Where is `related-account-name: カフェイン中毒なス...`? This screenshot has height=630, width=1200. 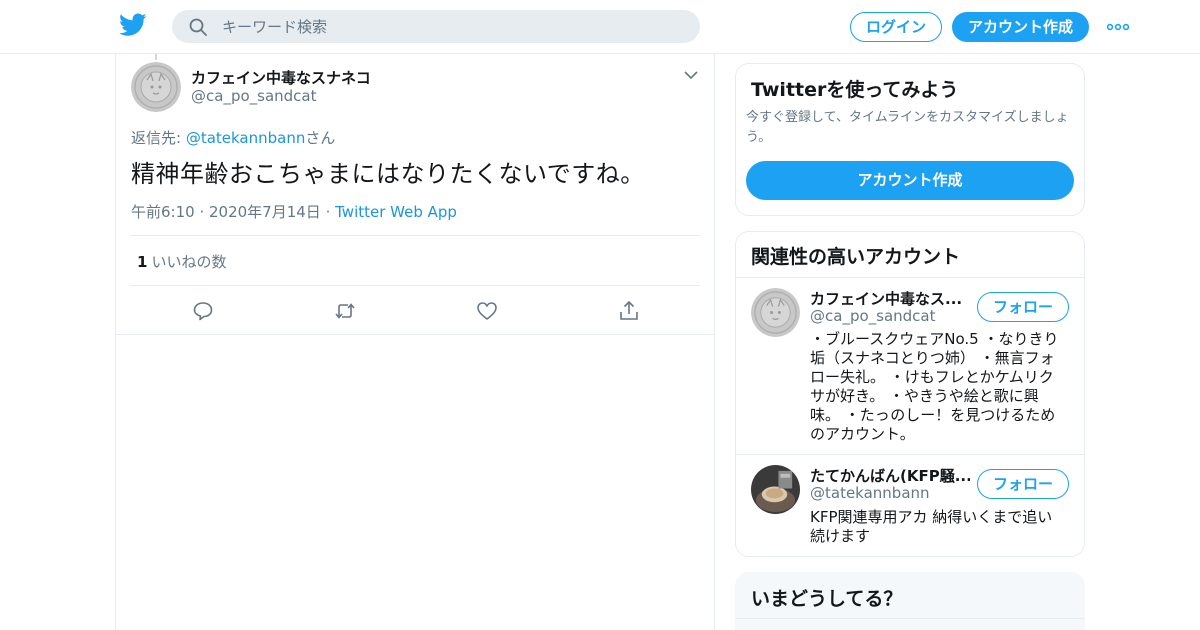 related-account-name: カフェイン中毒なス... is located at coordinates (890, 298).